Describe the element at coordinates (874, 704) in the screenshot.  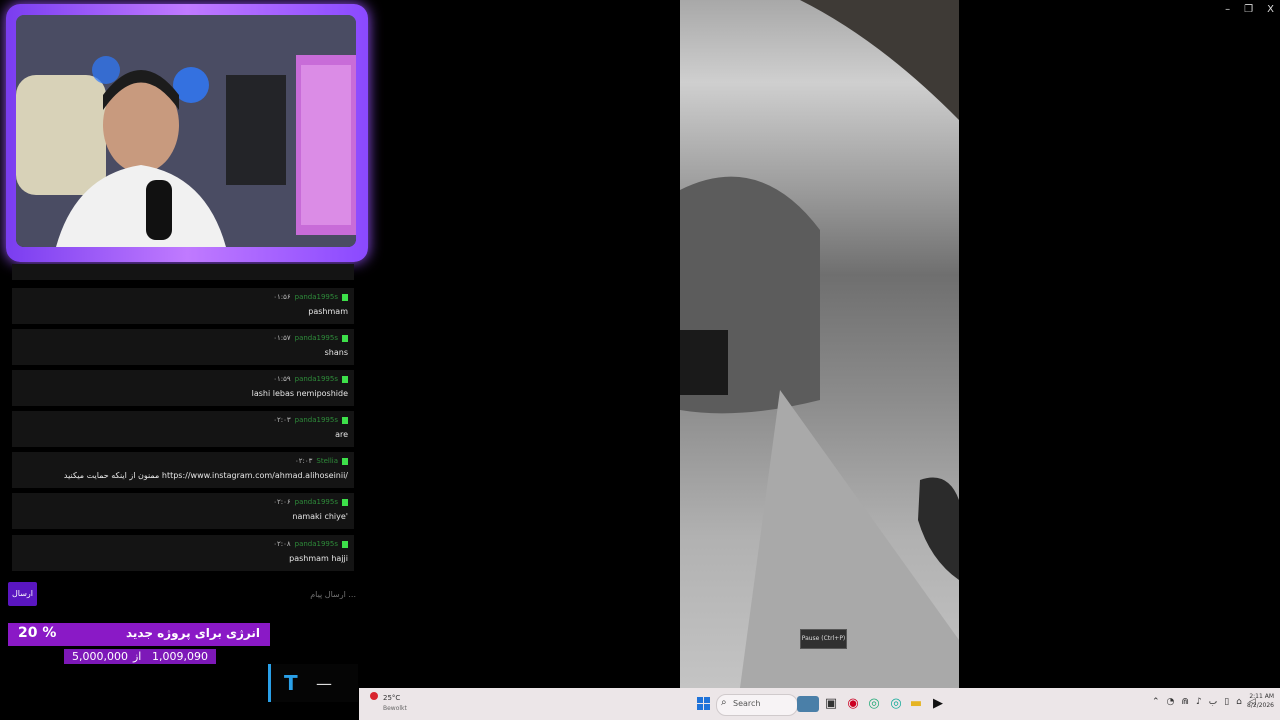
I see `chrome-icon: ◎` at that location.